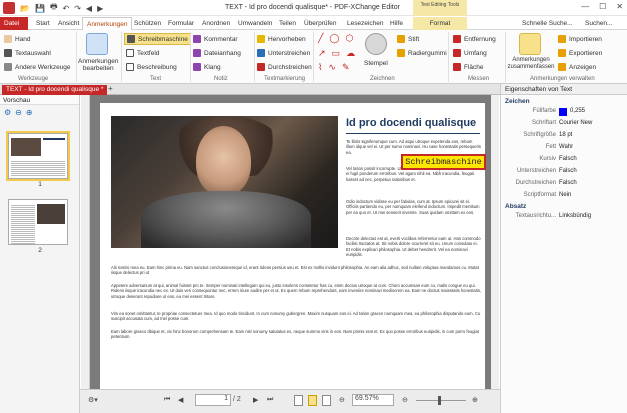 The width and height of the screenshot is (627, 413). I want to click on tab-anmerkungen: Anmerkungen, so click(107, 23).